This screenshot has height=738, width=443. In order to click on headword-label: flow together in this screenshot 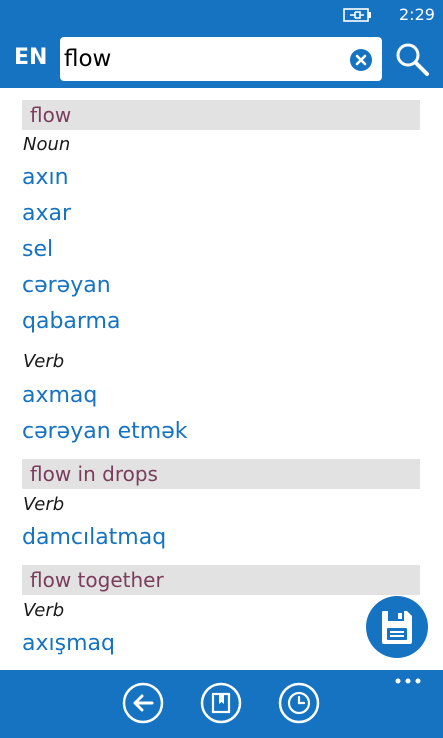, I will do `click(97, 580)`.